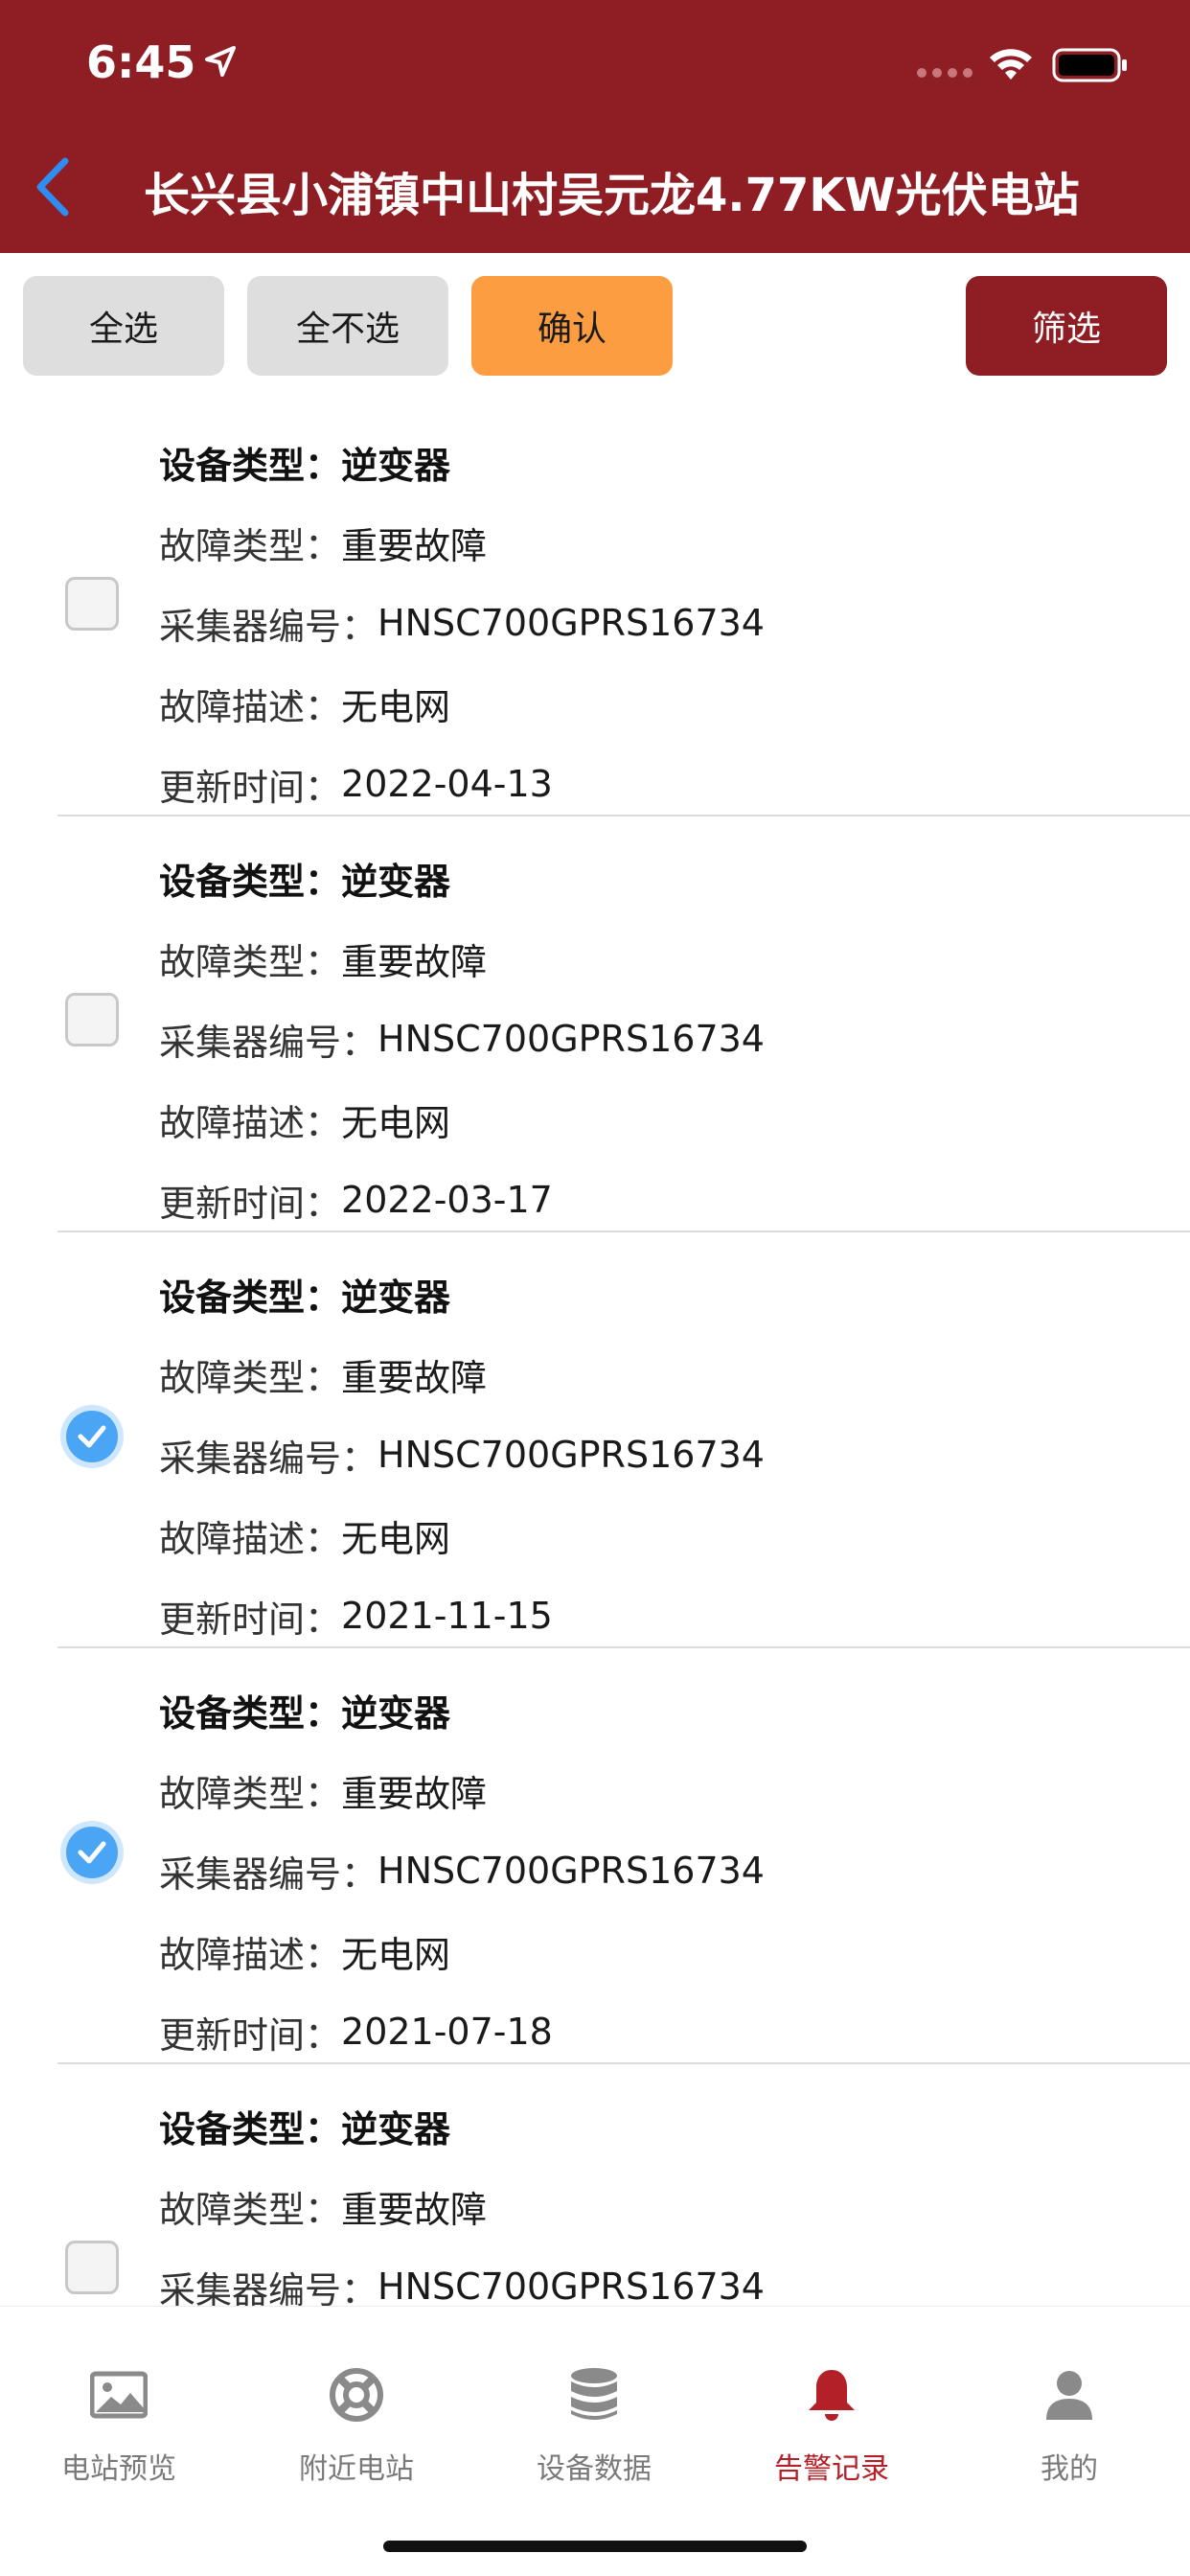 Image resolution: width=1190 pixels, height=2576 pixels. I want to click on select-all-button: 全选, so click(124, 326).